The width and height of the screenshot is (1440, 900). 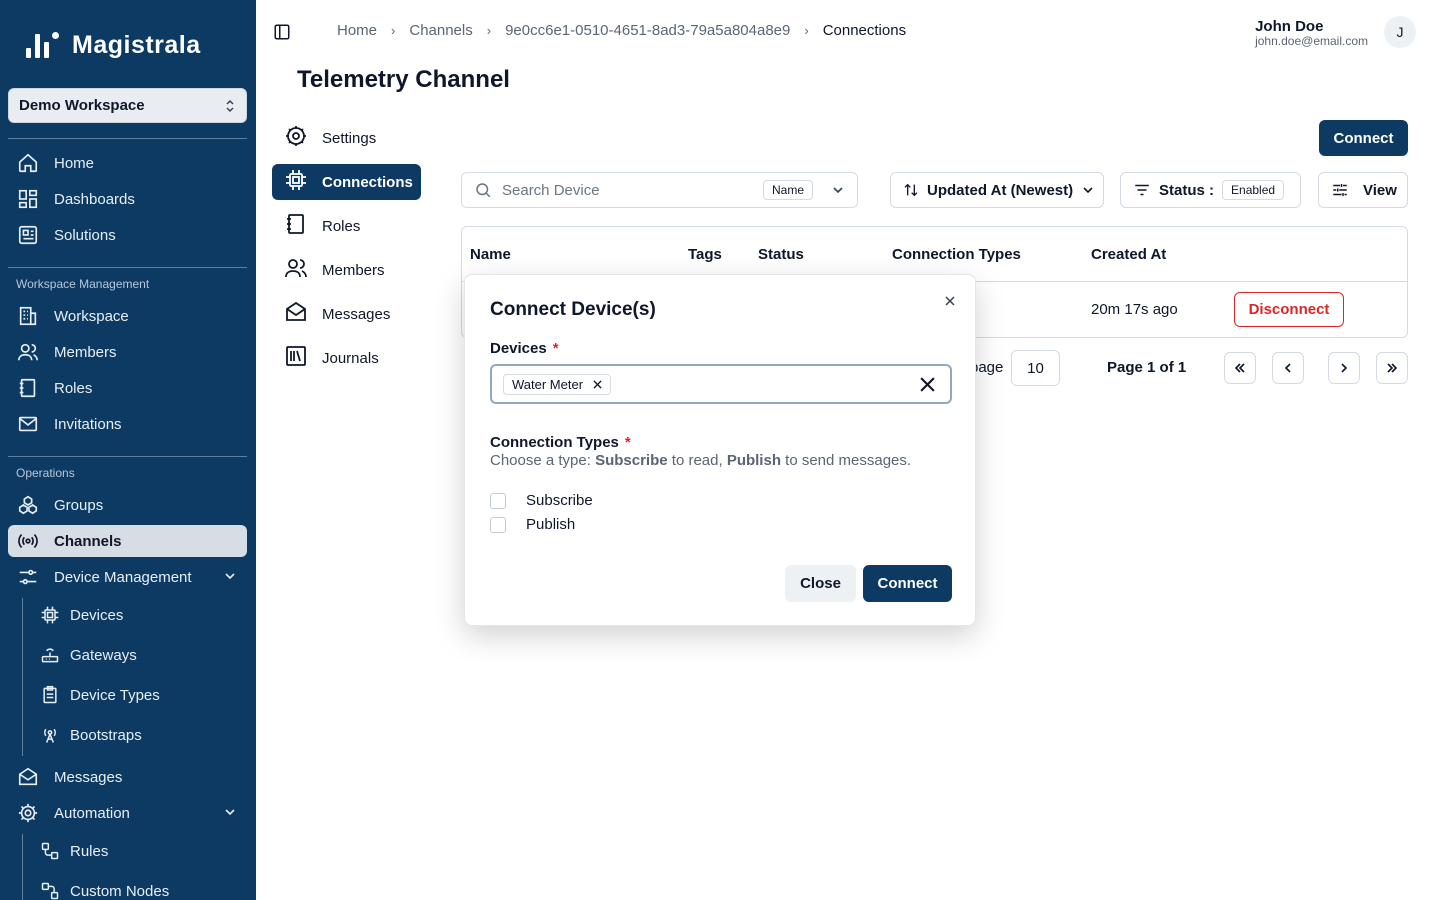 What do you see at coordinates (597, 384) in the screenshot?
I see `remove-tag-icon` at bounding box center [597, 384].